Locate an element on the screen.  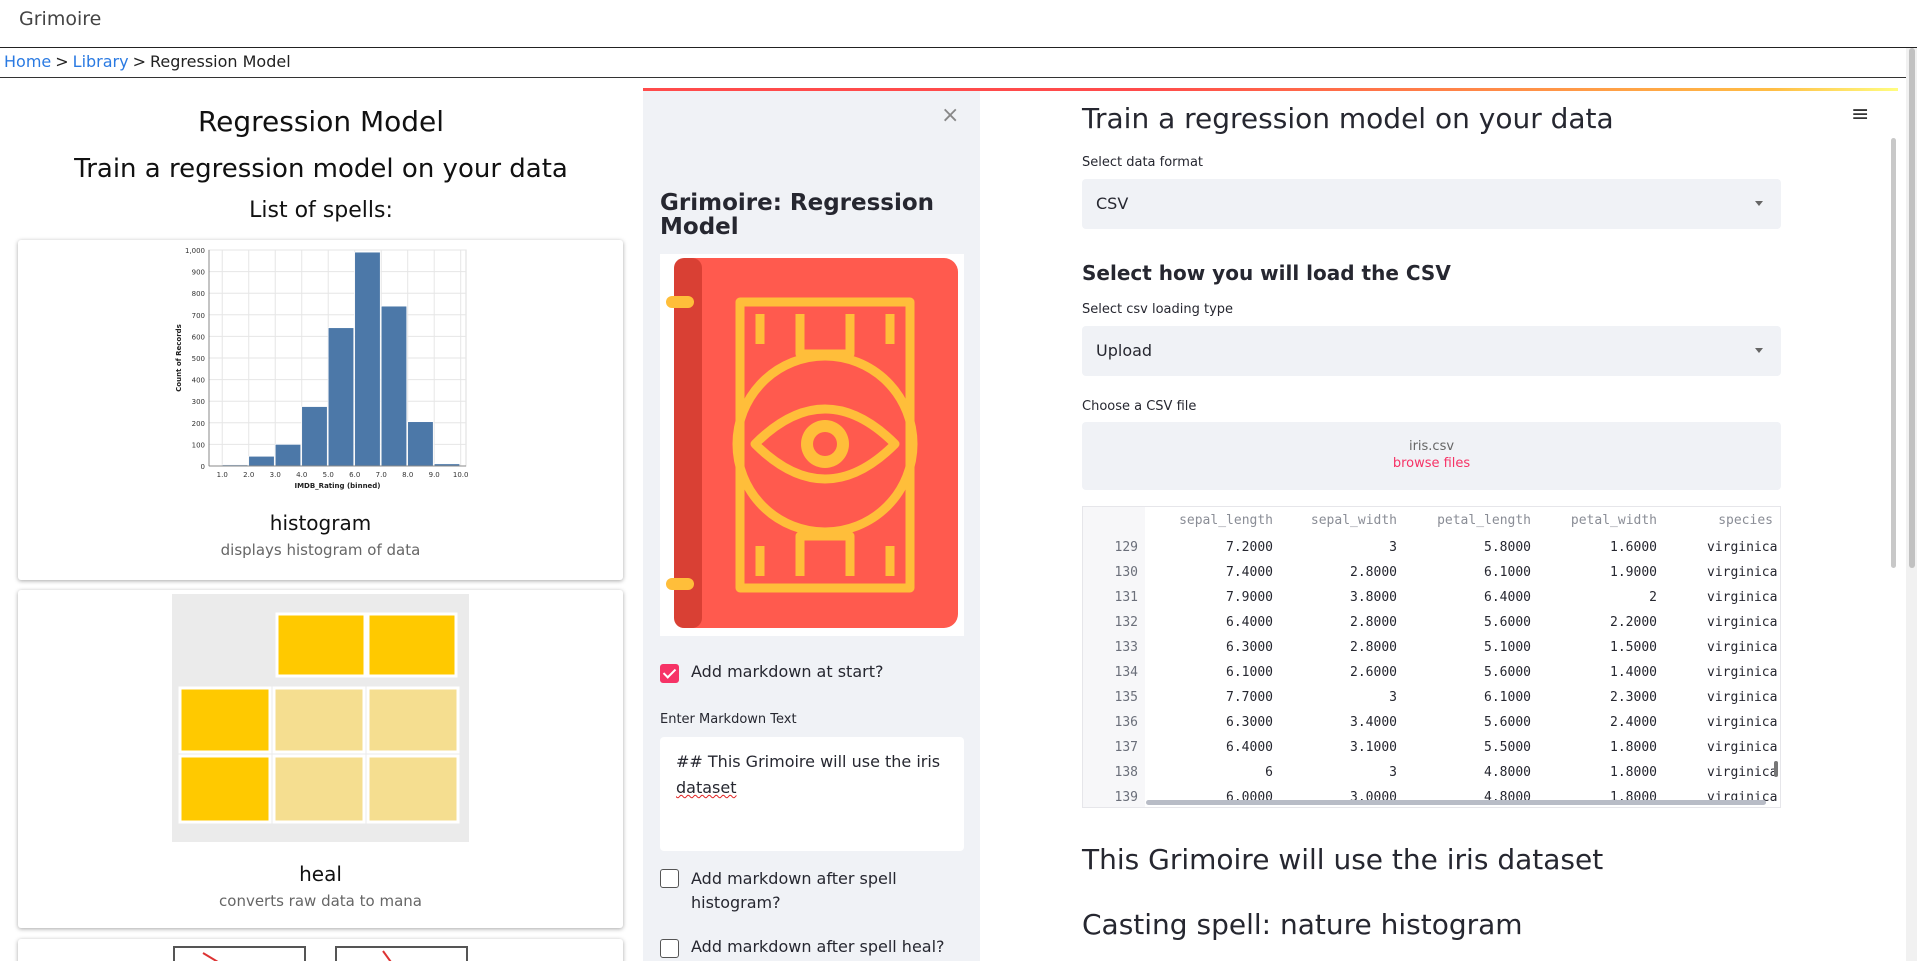
column-header: sepal_length is located at coordinates (1208, 520).